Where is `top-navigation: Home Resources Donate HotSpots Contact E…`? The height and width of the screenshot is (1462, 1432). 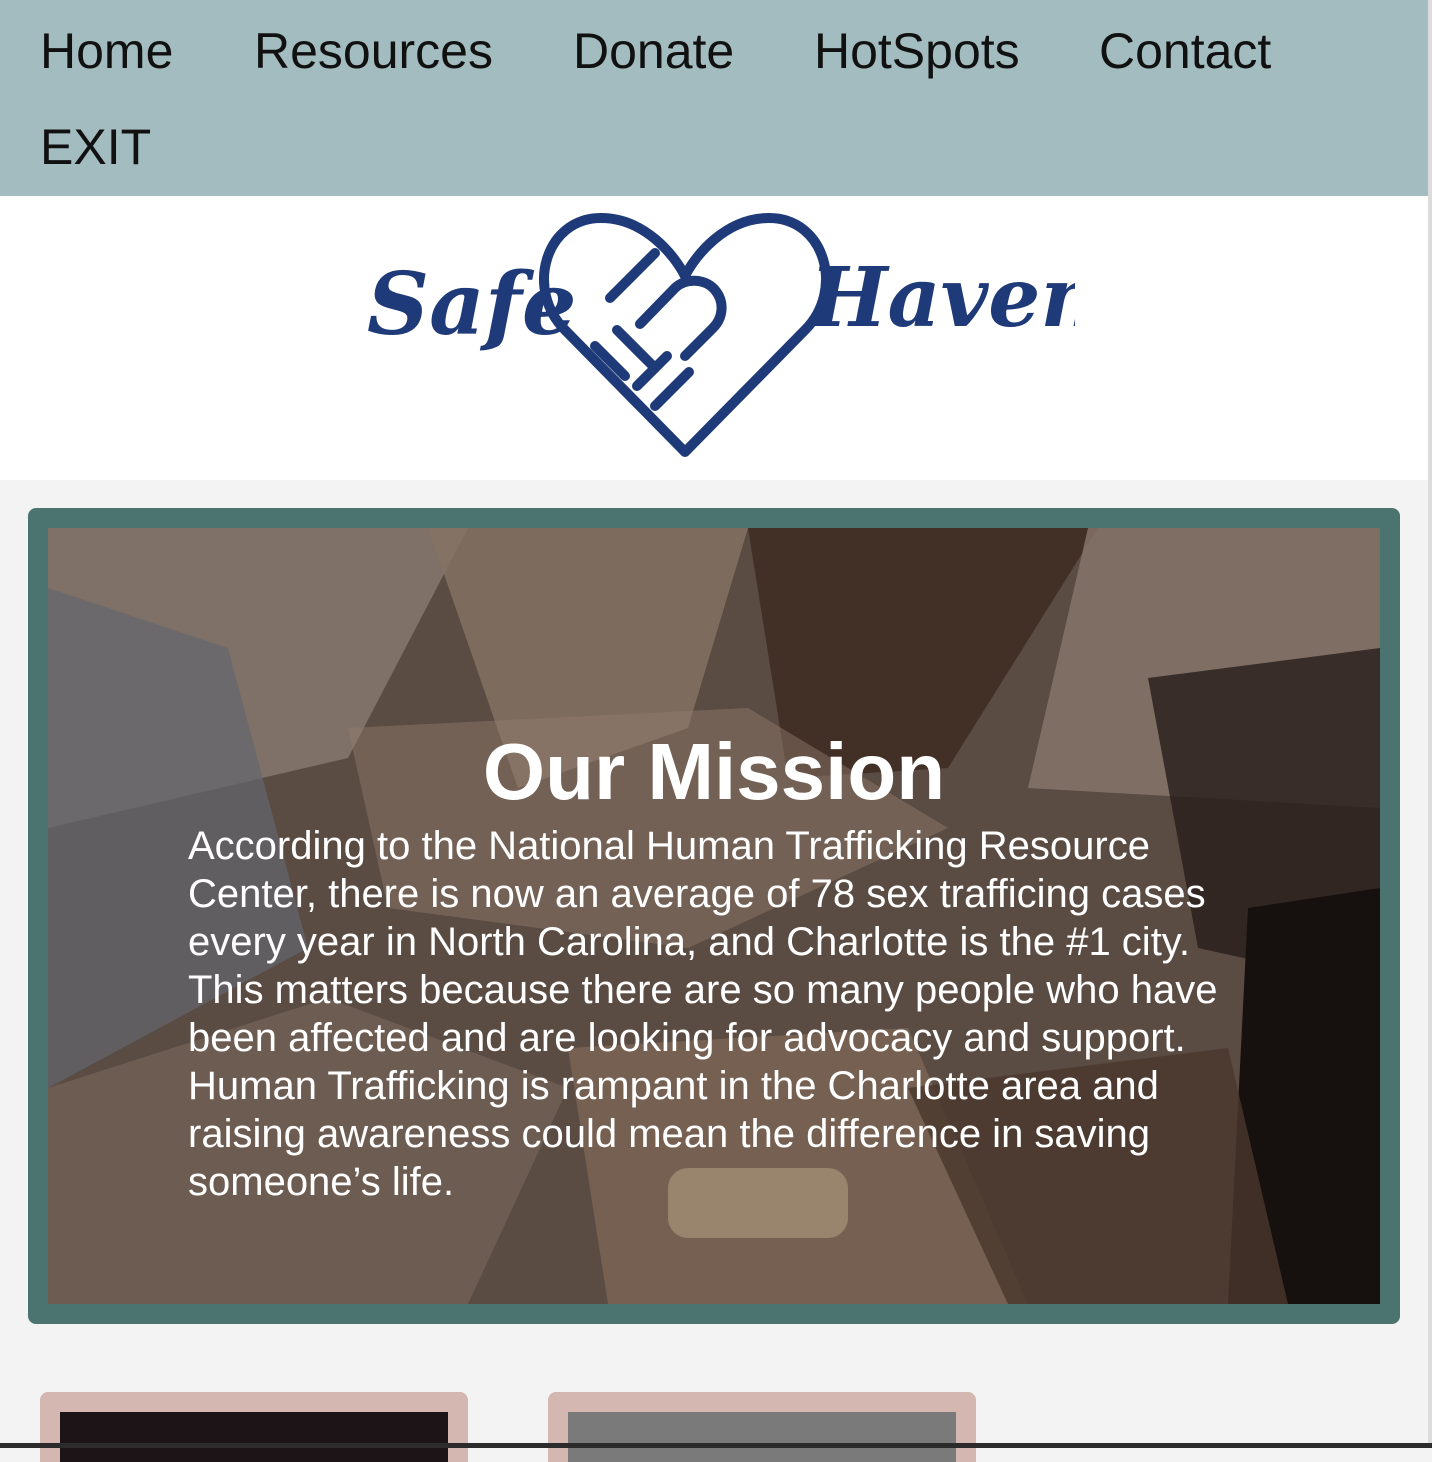
top-navigation: Home Resources Donate HotSpots Contact E… is located at coordinates (714, 98).